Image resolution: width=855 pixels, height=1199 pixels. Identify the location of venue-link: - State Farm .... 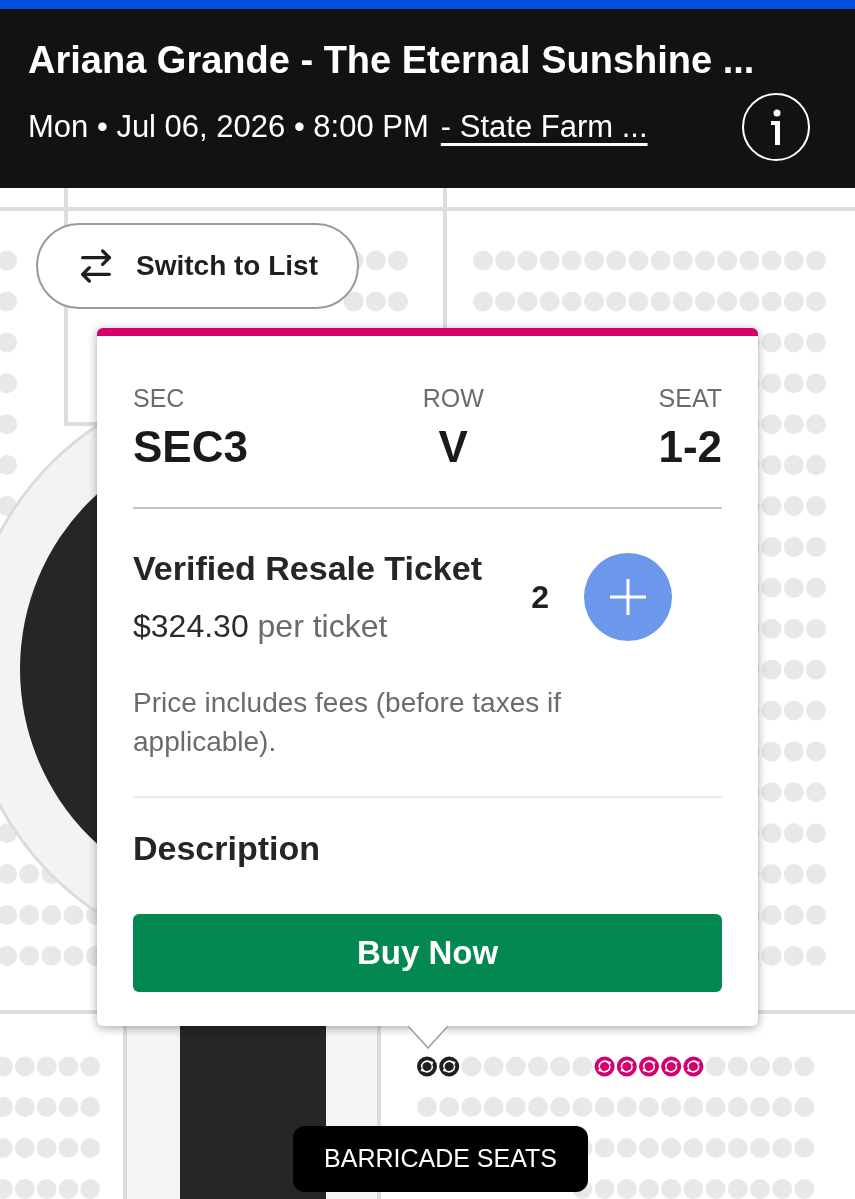
(544, 127).